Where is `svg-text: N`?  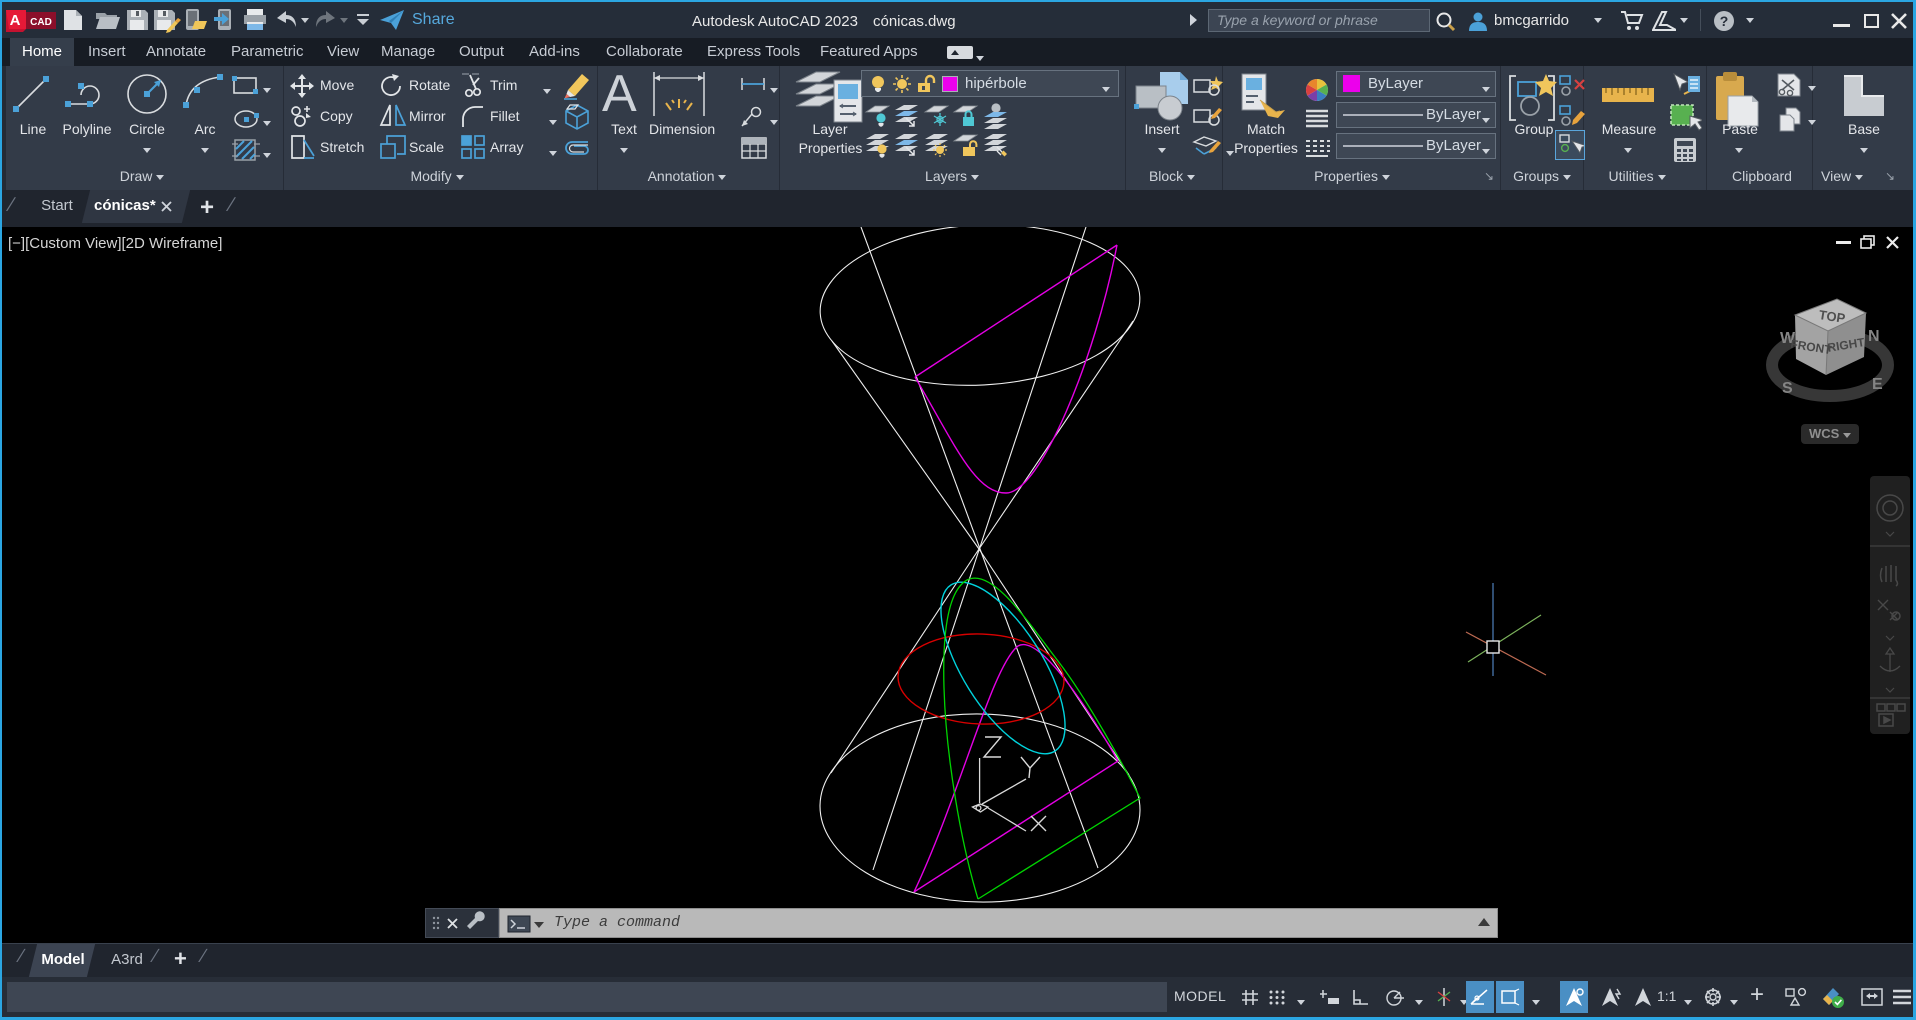
svg-text: N is located at coordinates (1874, 336).